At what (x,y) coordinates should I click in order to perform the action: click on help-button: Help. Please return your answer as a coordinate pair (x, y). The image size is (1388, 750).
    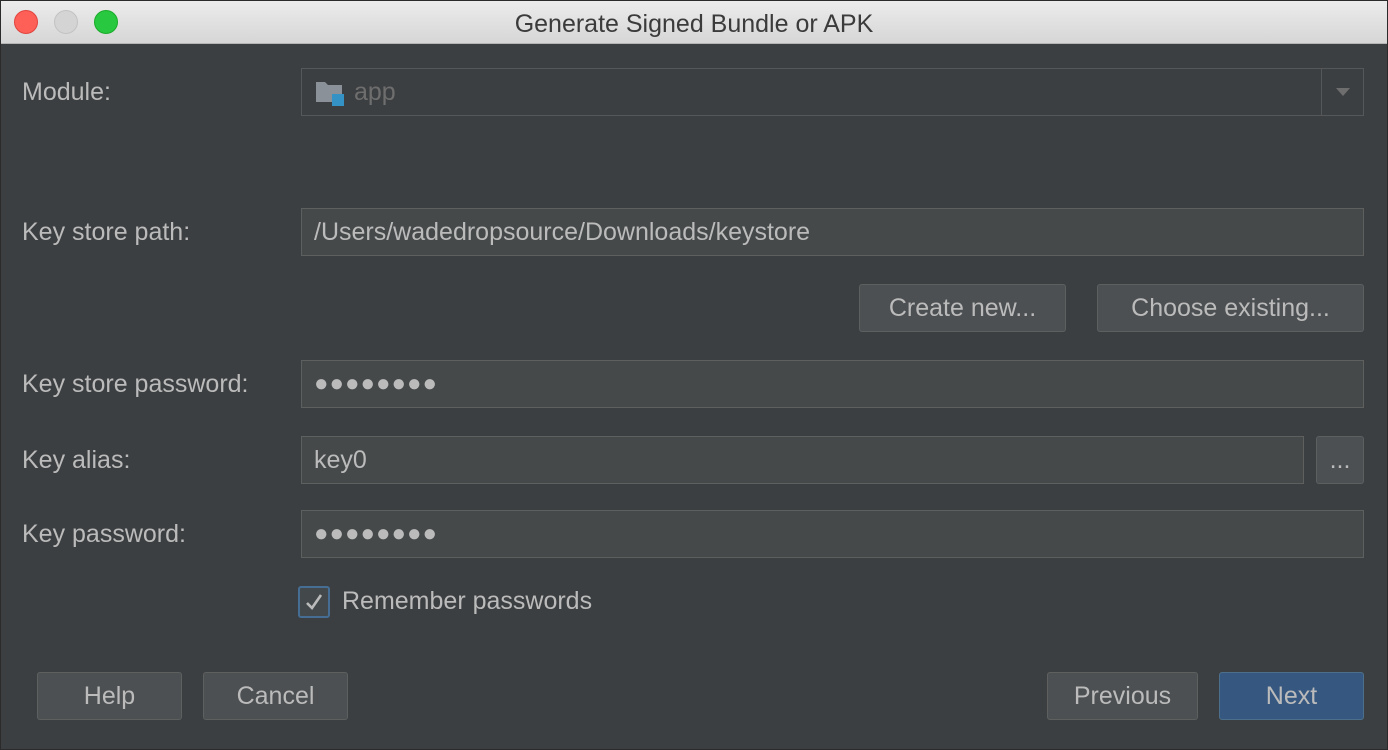
    Looking at the image, I should click on (109, 696).